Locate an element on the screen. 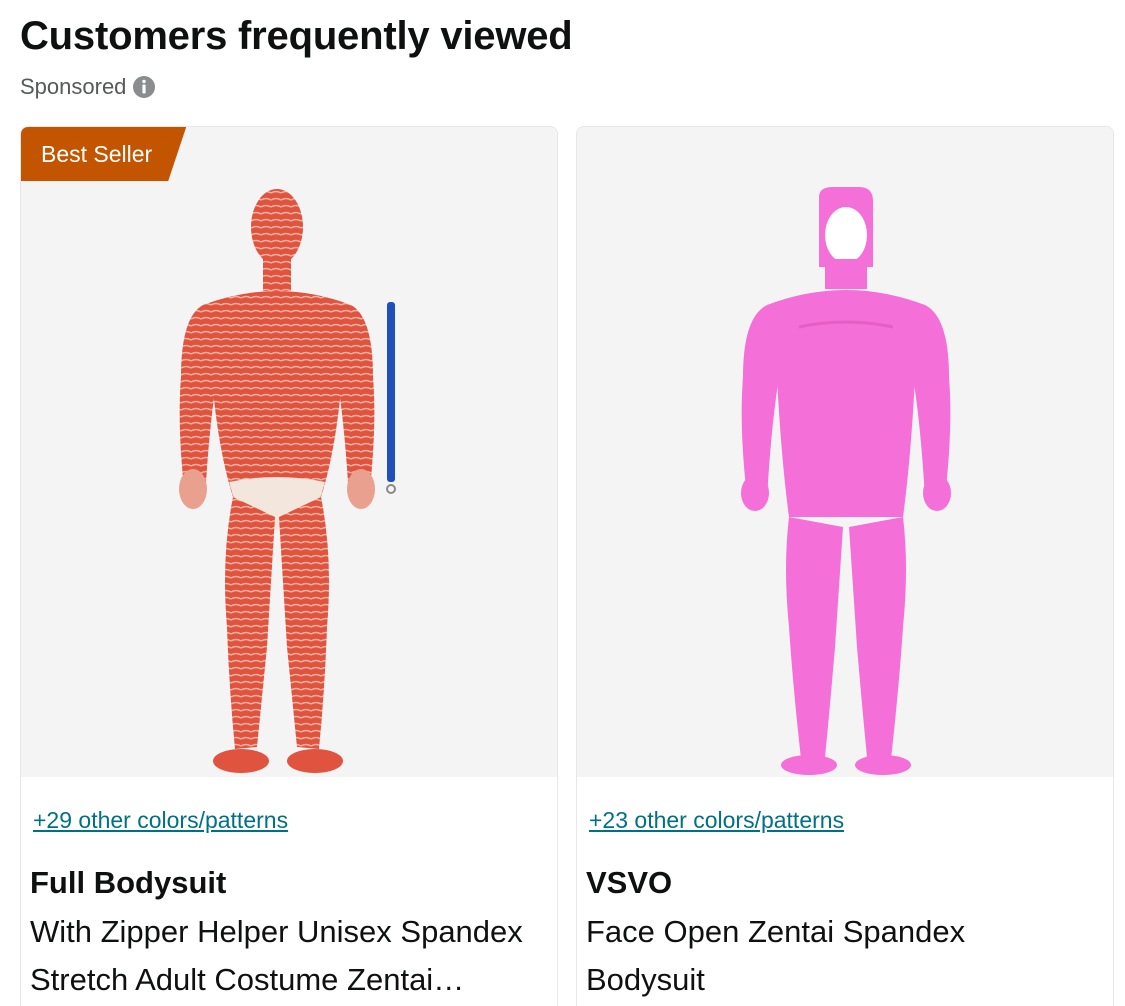 Image resolution: width=1125 pixels, height=1006 pixels. sponsored-label: Sponsored is located at coordinates (73, 86).